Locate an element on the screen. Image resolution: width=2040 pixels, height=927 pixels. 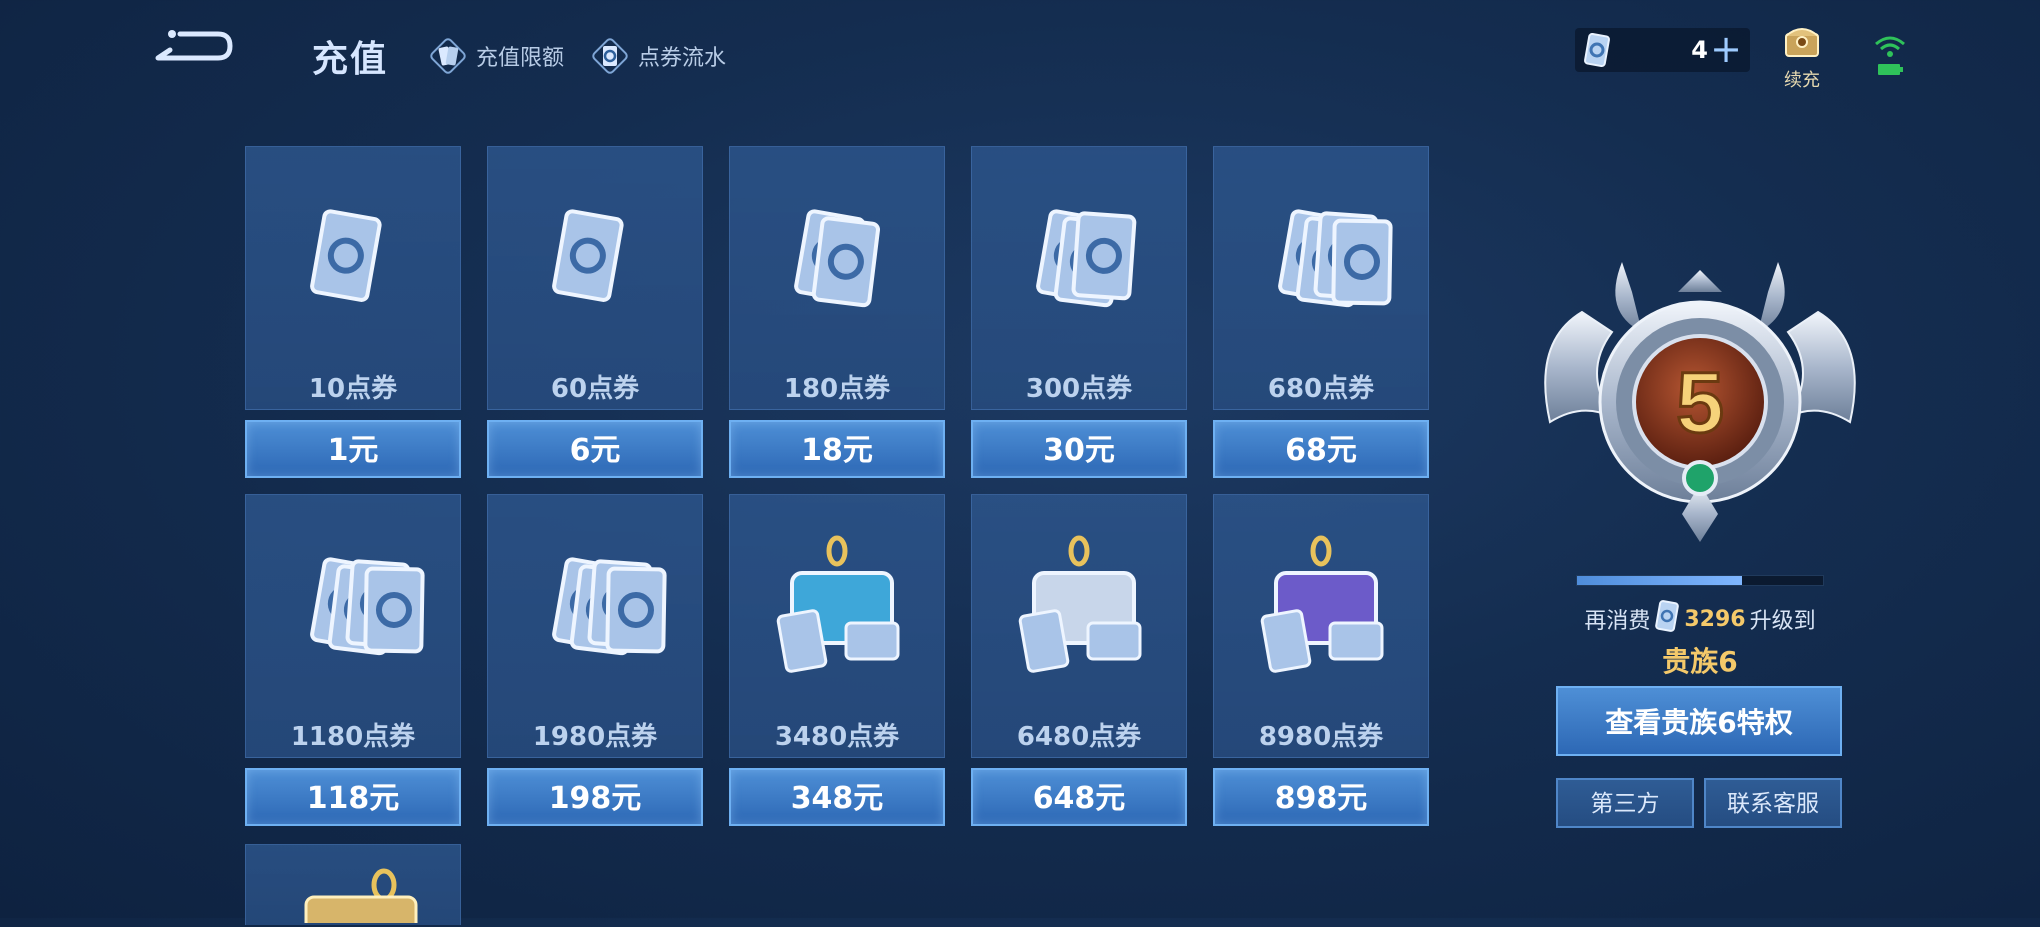
package-tile: 6480点券 is located at coordinates (1079, 626).